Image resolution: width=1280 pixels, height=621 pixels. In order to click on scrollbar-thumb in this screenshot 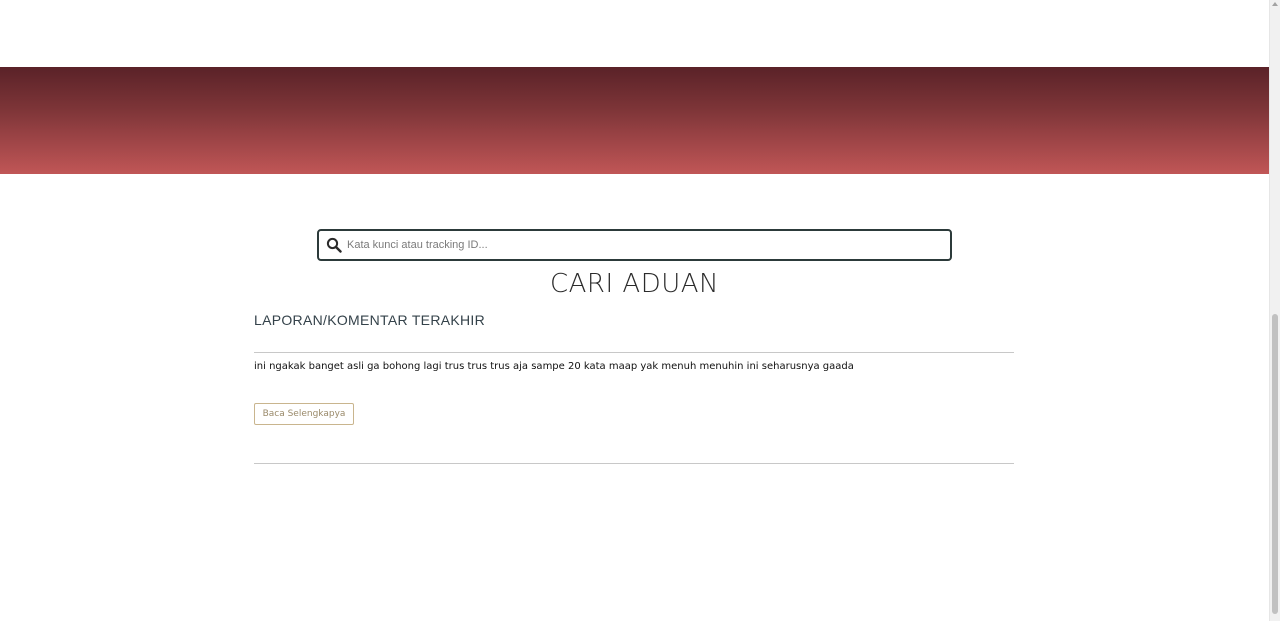, I will do `click(1275, 464)`.